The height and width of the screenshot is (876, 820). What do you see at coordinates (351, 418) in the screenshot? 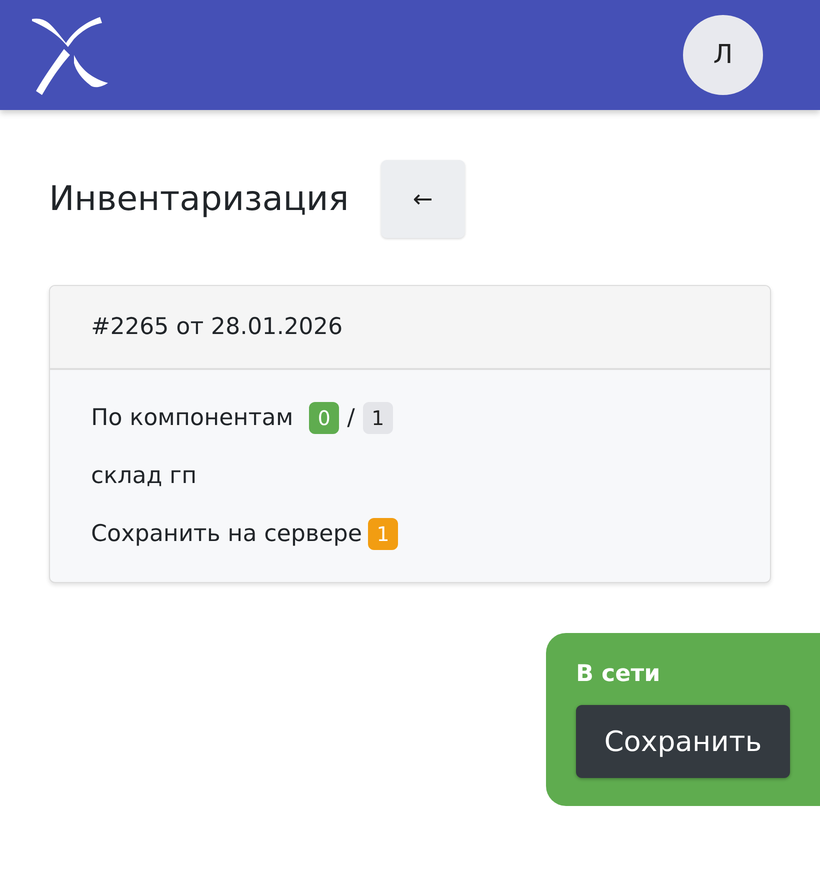
I see `slash: /` at bounding box center [351, 418].